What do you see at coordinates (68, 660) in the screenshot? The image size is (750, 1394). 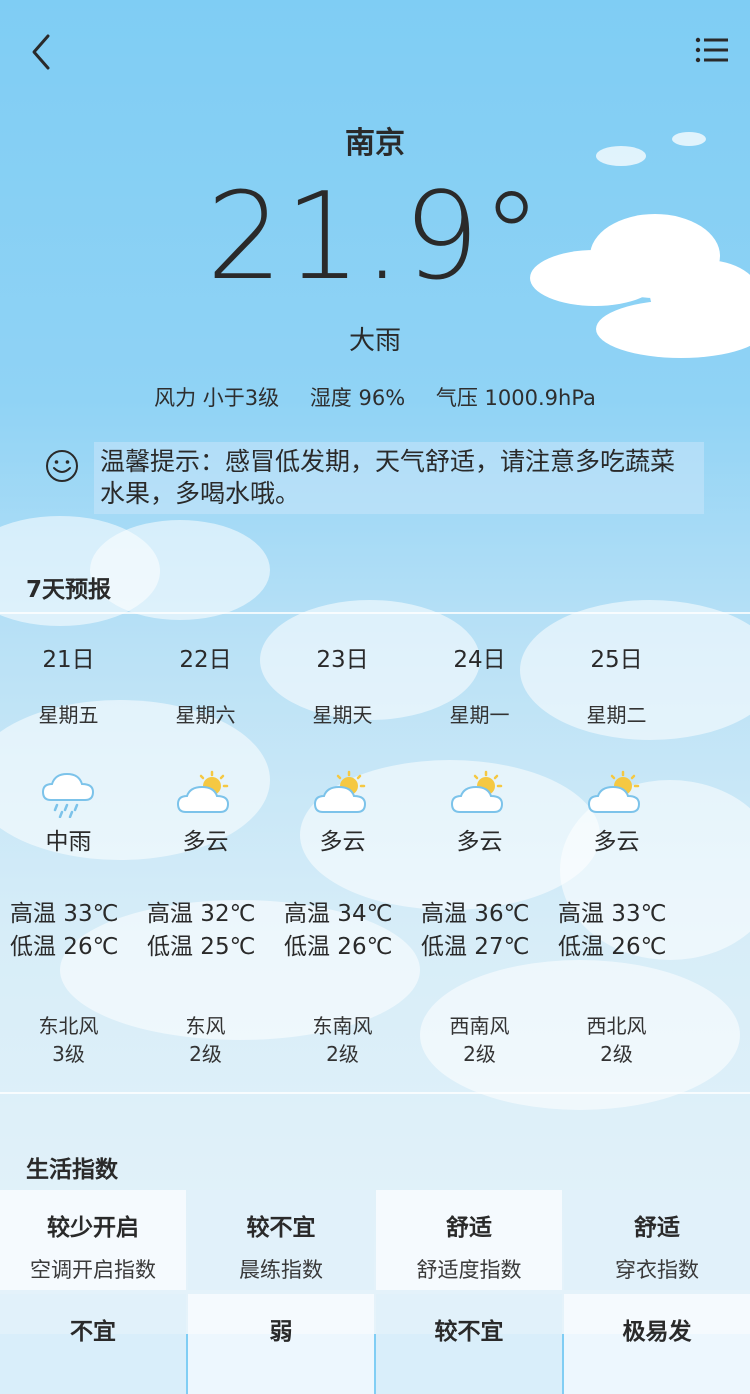 I see `forecast-date: 21日` at bounding box center [68, 660].